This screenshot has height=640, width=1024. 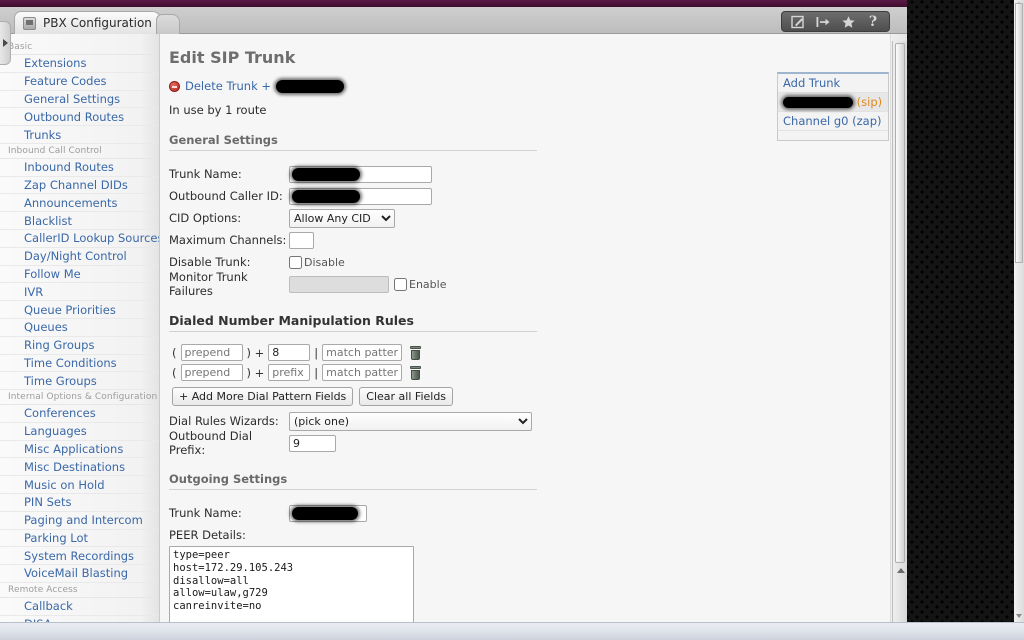 What do you see at coordinates (512, 631) in the screenshot?
I see `desktop-bottom-bar` at bounding box center [512, 631].